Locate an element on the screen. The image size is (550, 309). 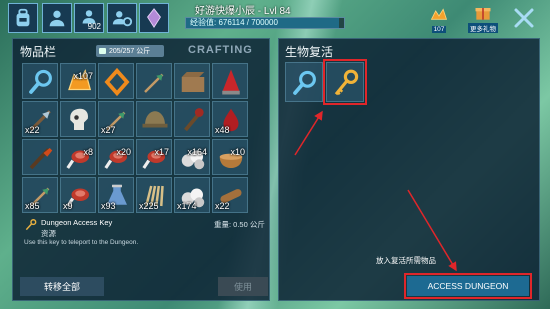
selected-item-description: Use this key to teleport to the Dungeon. is located at coordinates (81, 242).